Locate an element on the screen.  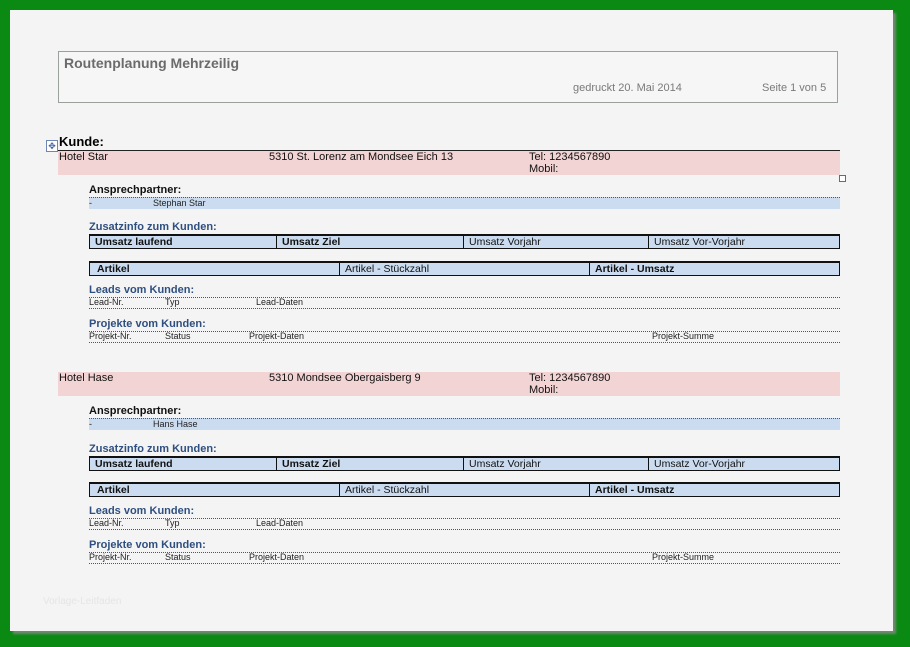
customer-name: Hotel Hase is located at coordinates (86, 378).